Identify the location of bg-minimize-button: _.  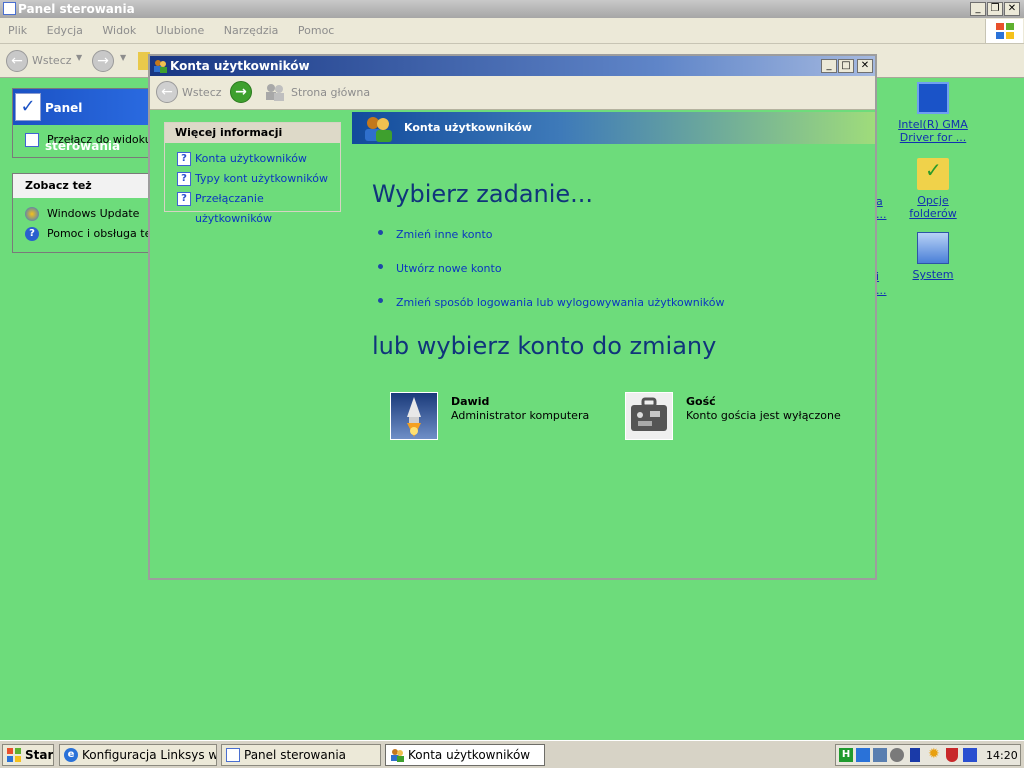
(978, 9).